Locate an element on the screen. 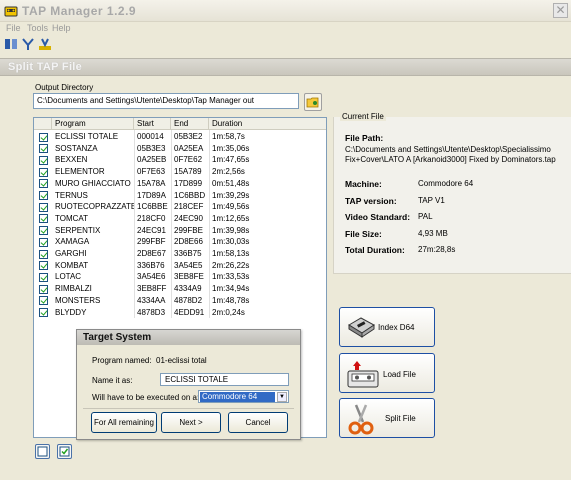  end-cell: 4334A9 is located at coordinates (188, 289).